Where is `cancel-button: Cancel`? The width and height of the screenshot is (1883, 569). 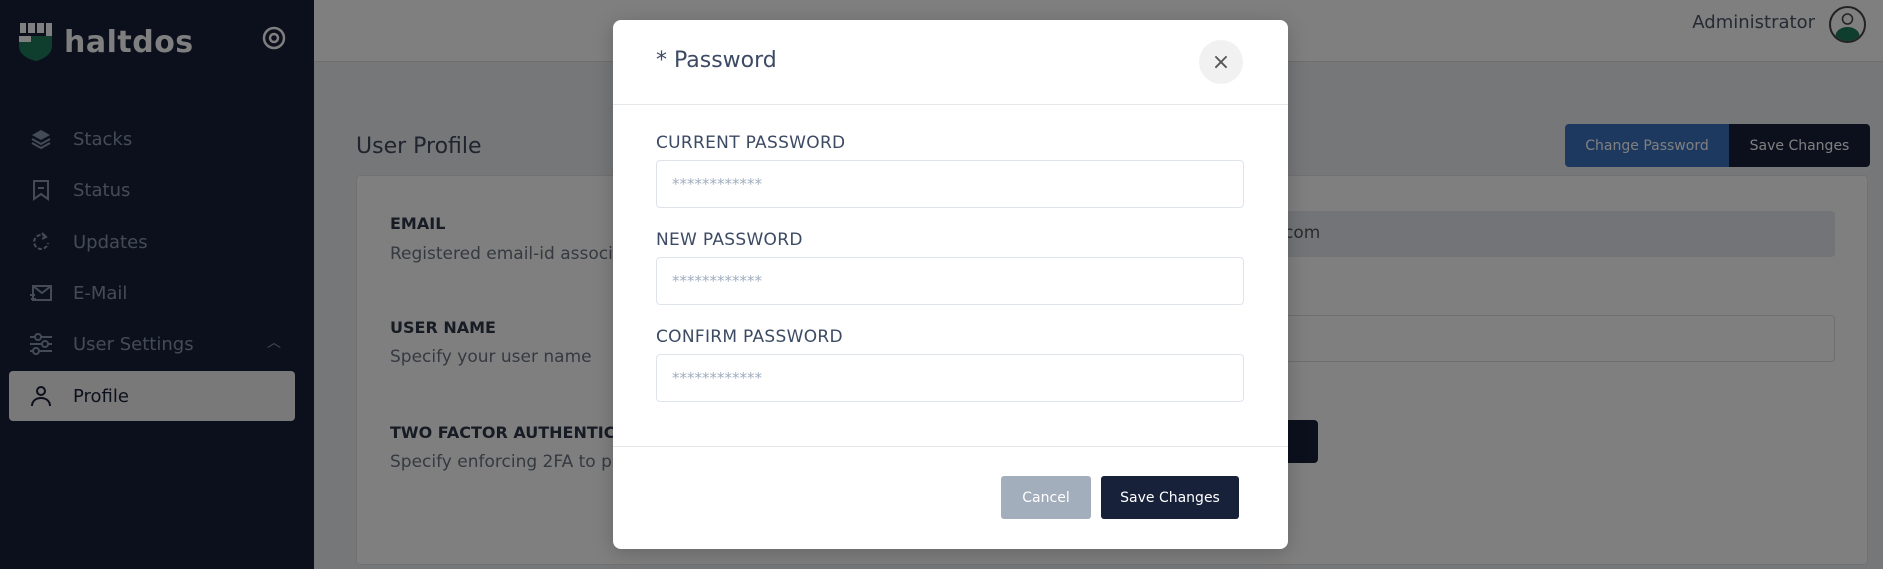 cancel-button: Cancel is located at coordinates (1046, 497).